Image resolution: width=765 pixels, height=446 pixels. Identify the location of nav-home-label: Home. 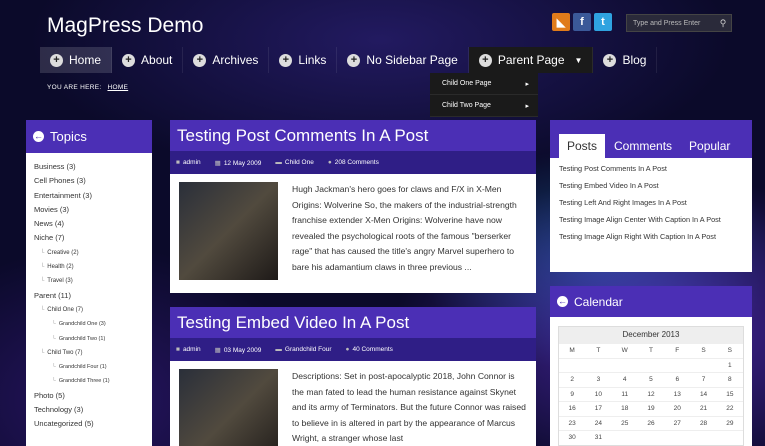
(85, 60).